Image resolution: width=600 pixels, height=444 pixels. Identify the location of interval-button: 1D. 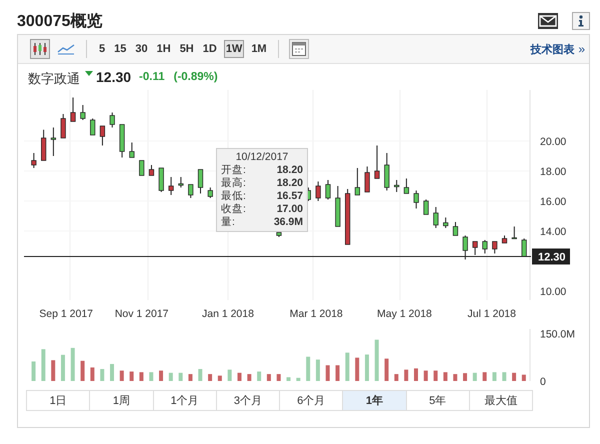
(209, 49).